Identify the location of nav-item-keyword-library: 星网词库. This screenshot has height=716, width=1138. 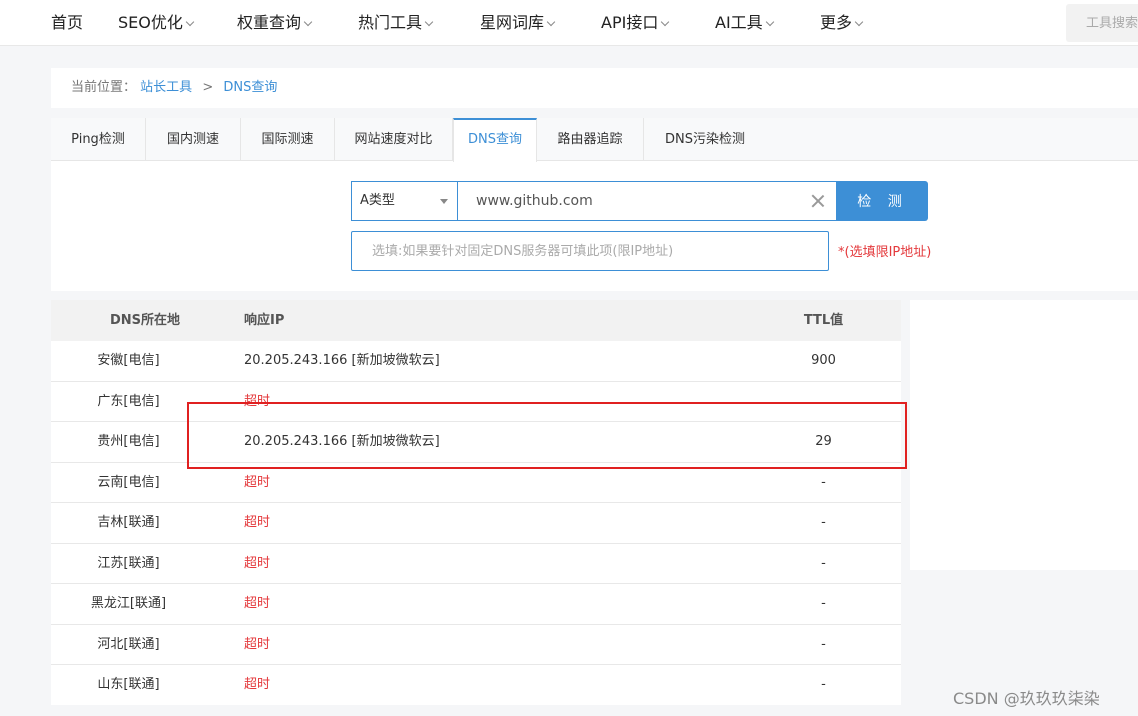
(518, 23).